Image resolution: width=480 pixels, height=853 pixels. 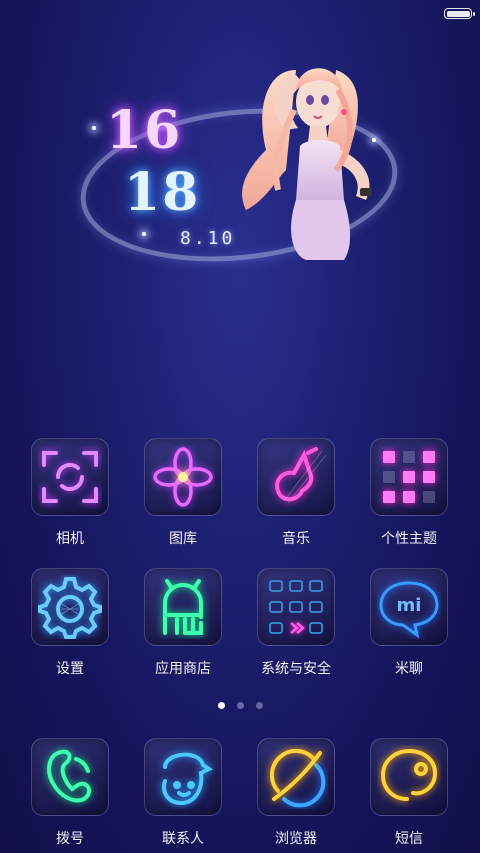 I want to click on dock-phone: 拨号, so click(x=70, y=793).